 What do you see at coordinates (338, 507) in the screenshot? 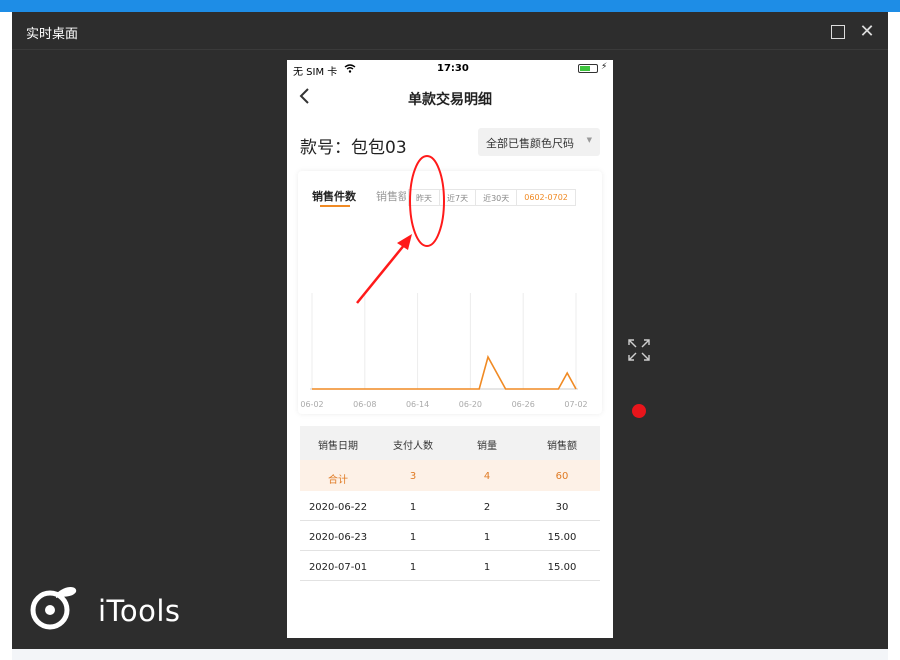
I see `row-date: 2020-06-22` at bounding box center [338, 507].